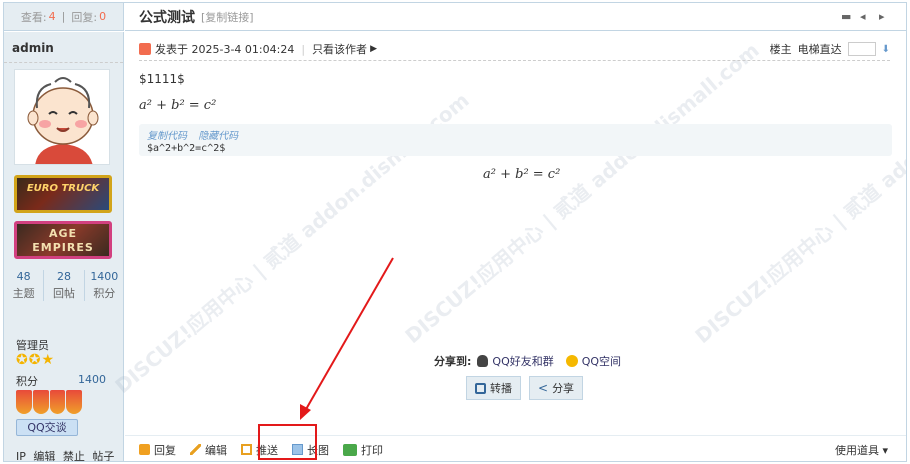 This screenshot has width=910, height=464. Describe the element at coordinates (287, 442) in the screenshot. I see `highlight-box` at that location.